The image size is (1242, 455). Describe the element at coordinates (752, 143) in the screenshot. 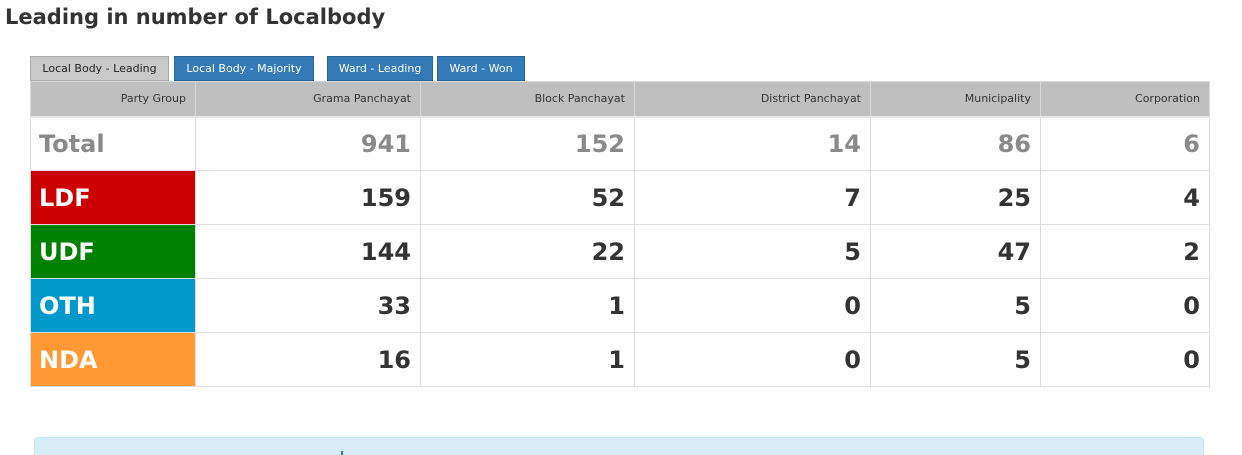

I see `value-cell: 14` at that location.